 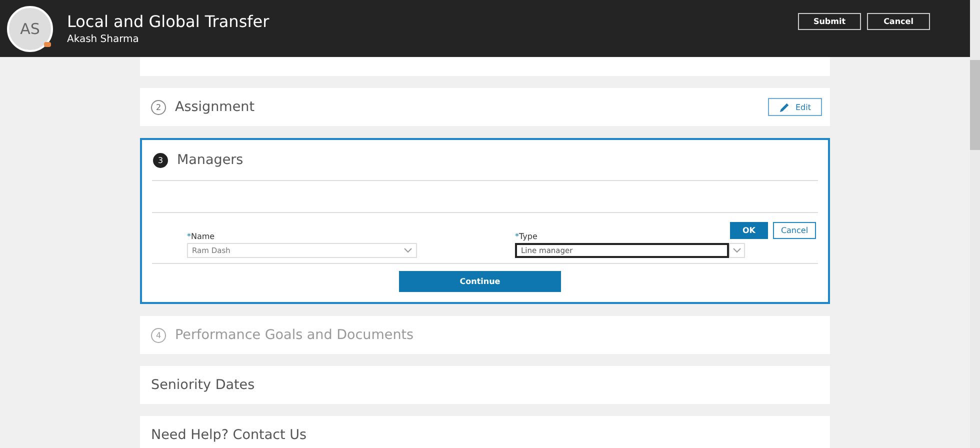 What do you see at coordinates (795, 107) in the screenshot?
I see `edit-button: Edit` at bounding box center [795, 107].